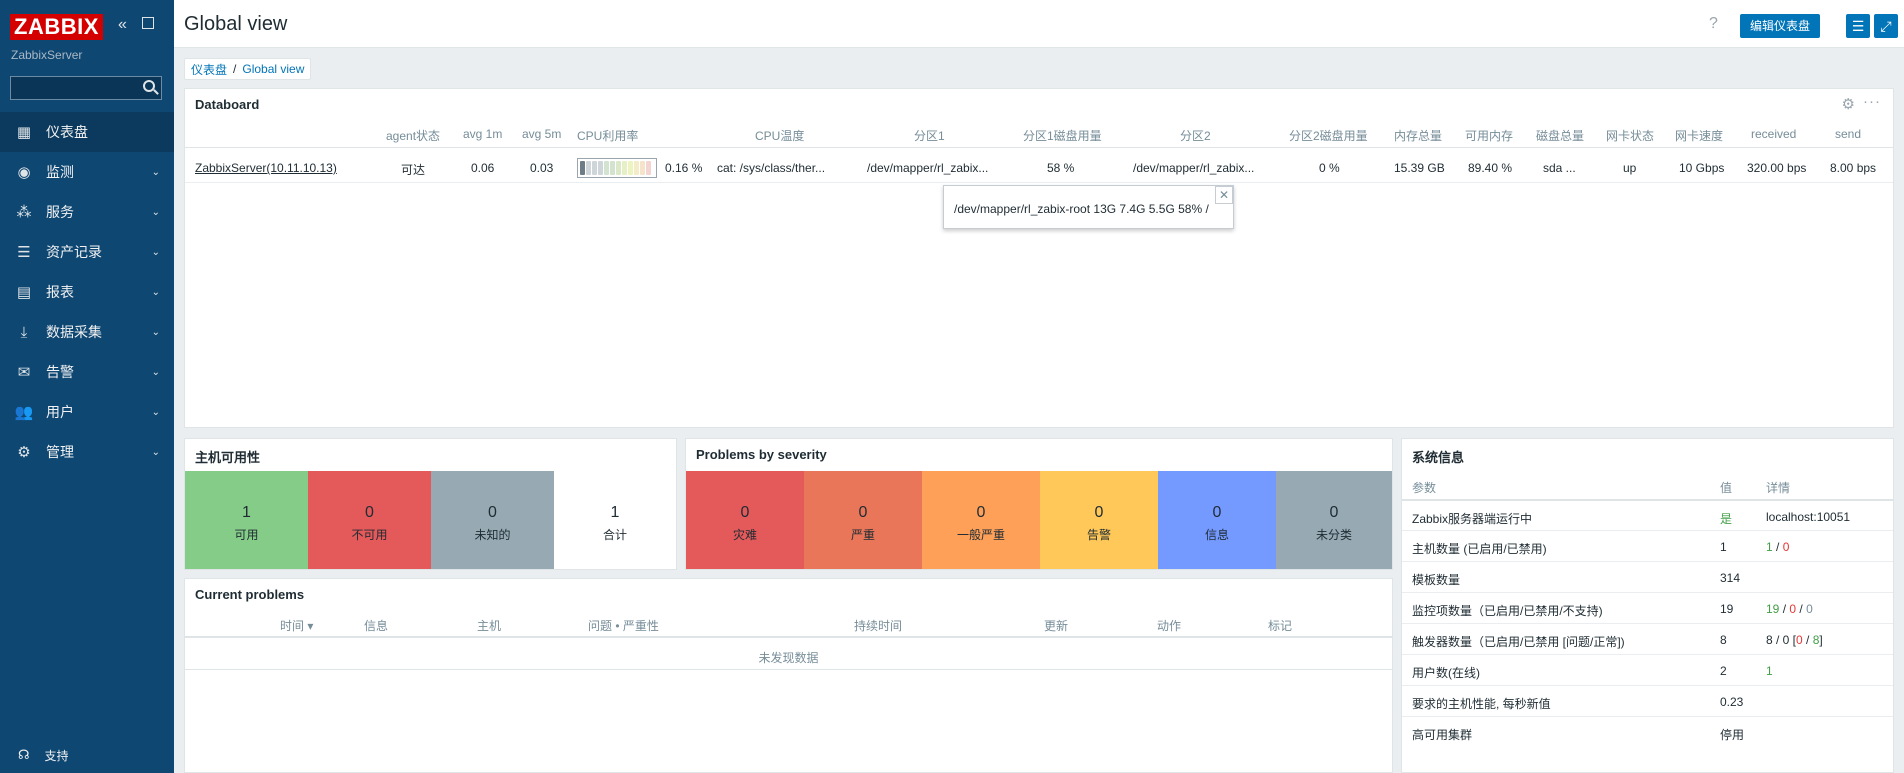 Image resolution: width=1904 pixels, height=773 pixels. What do you see at coordinates (87, 452) in the screenshot?
I see `sidebar-item-administration: ⚙ 管理 ⌄` at bounding box center [87, 452].